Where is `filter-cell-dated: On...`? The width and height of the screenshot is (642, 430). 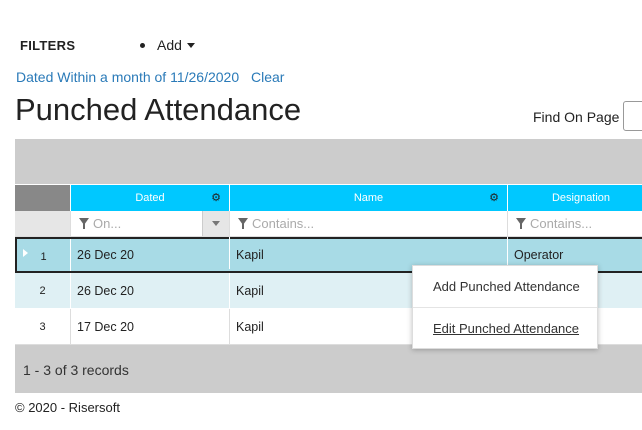
filter-cell-dated: On... is located at coordinates (150, 224).